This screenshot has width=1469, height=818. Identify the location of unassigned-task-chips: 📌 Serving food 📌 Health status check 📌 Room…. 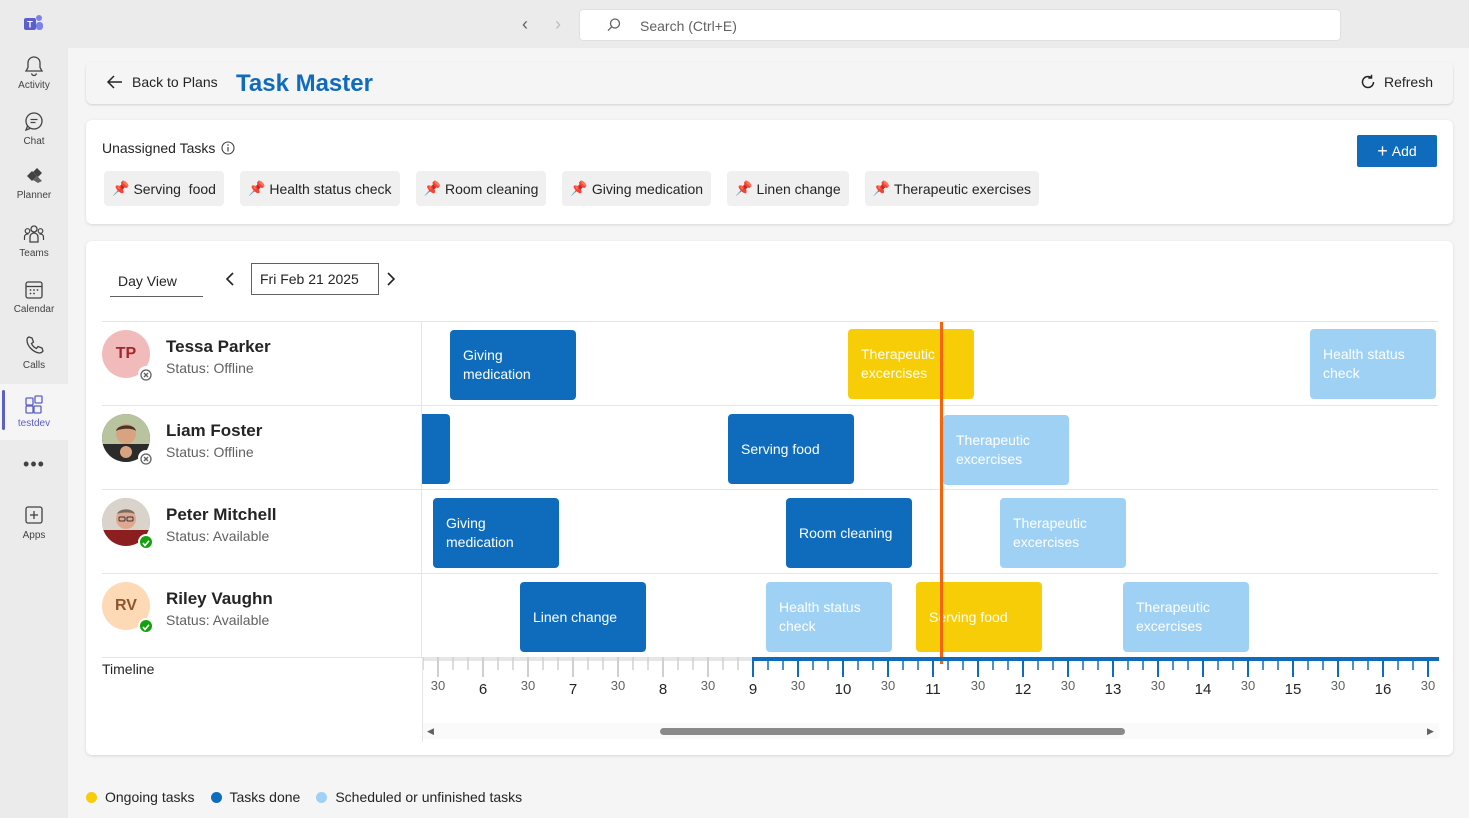
(571, 188).